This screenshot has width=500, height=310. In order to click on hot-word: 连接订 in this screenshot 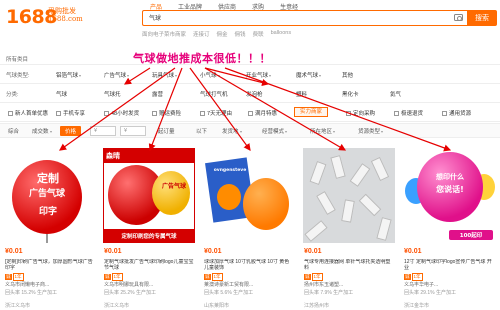, I will do `click(201, 34)`.